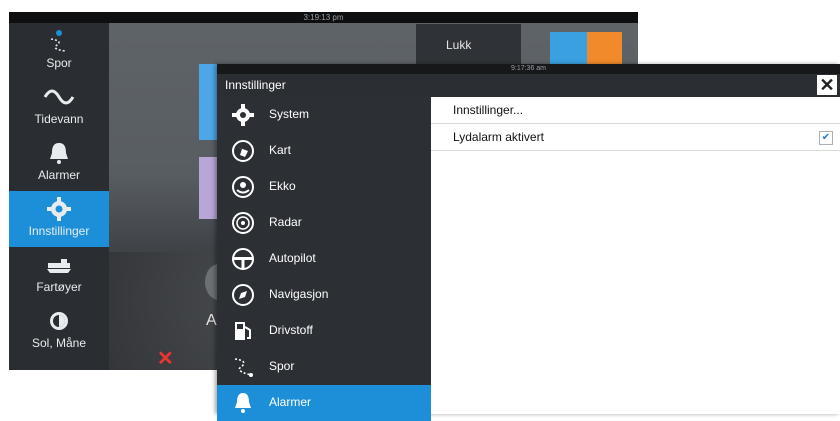 The image size is (840, 421). I want to click on bg-sidebar-item-fartoyer: Fartøyer, so click(59, 275).